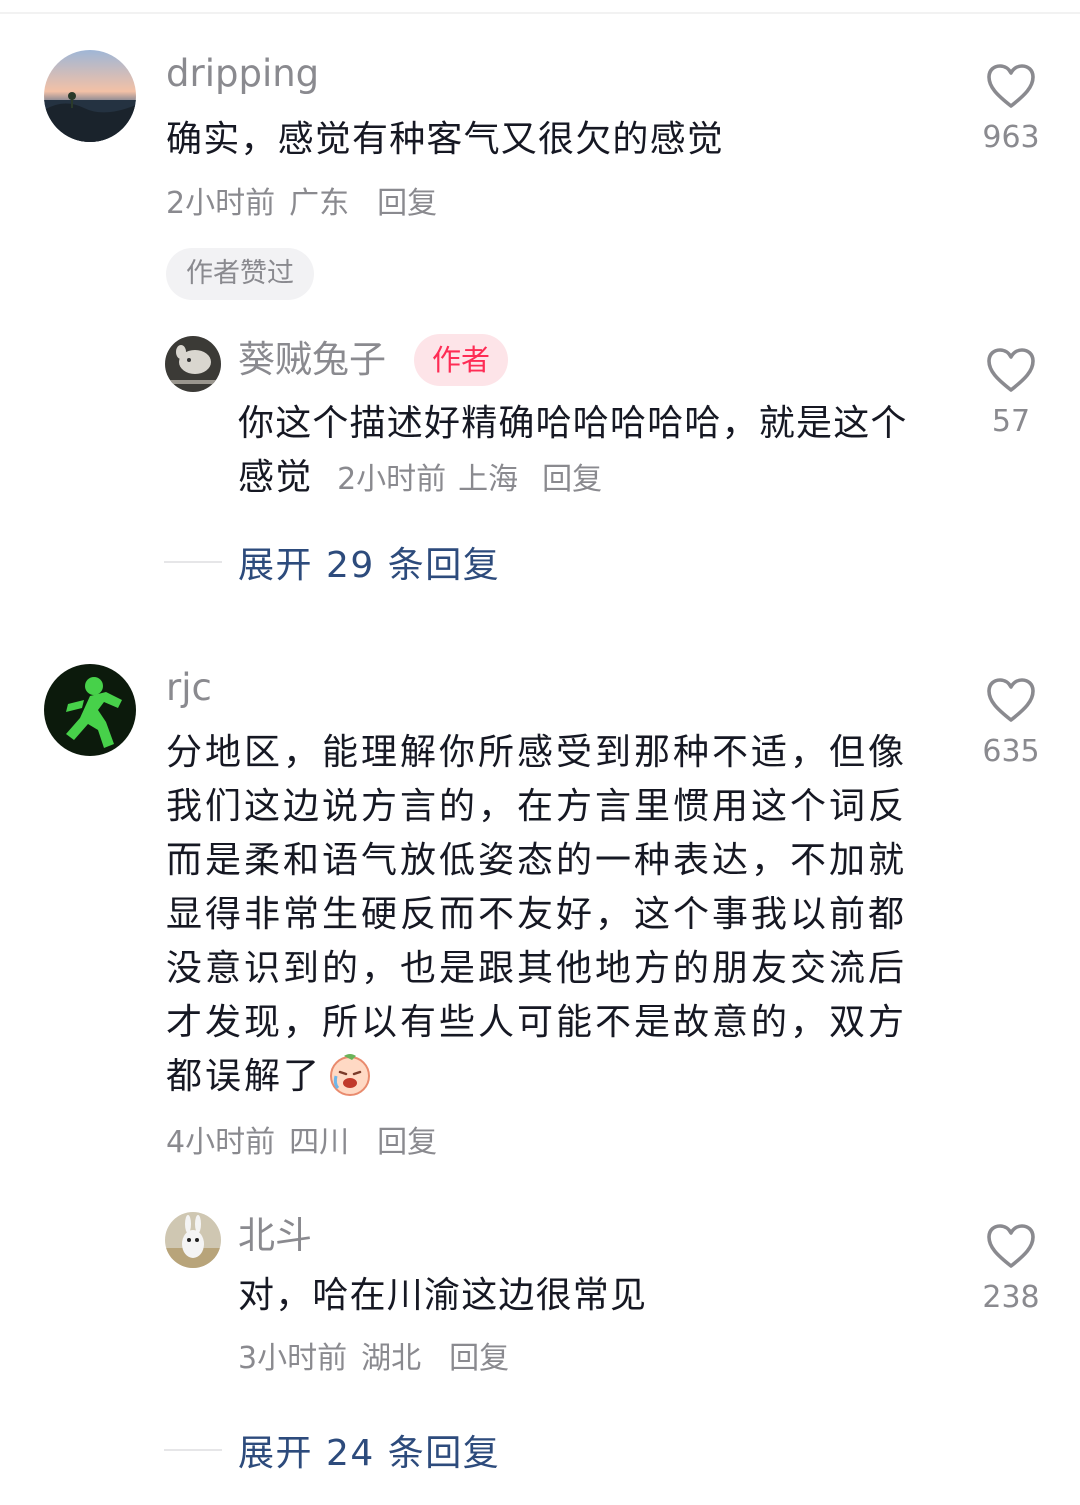  Describe the element at coordinates (1011, 421) in the screenshot. I see `like-count: 57` at that location.